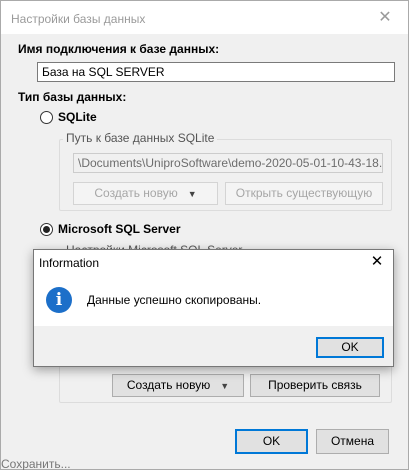 Image resolution: width=409 pixels, height=470 pixels. I want to click on sqlite-create-button: Создать новую ▼, so click(145, 193).